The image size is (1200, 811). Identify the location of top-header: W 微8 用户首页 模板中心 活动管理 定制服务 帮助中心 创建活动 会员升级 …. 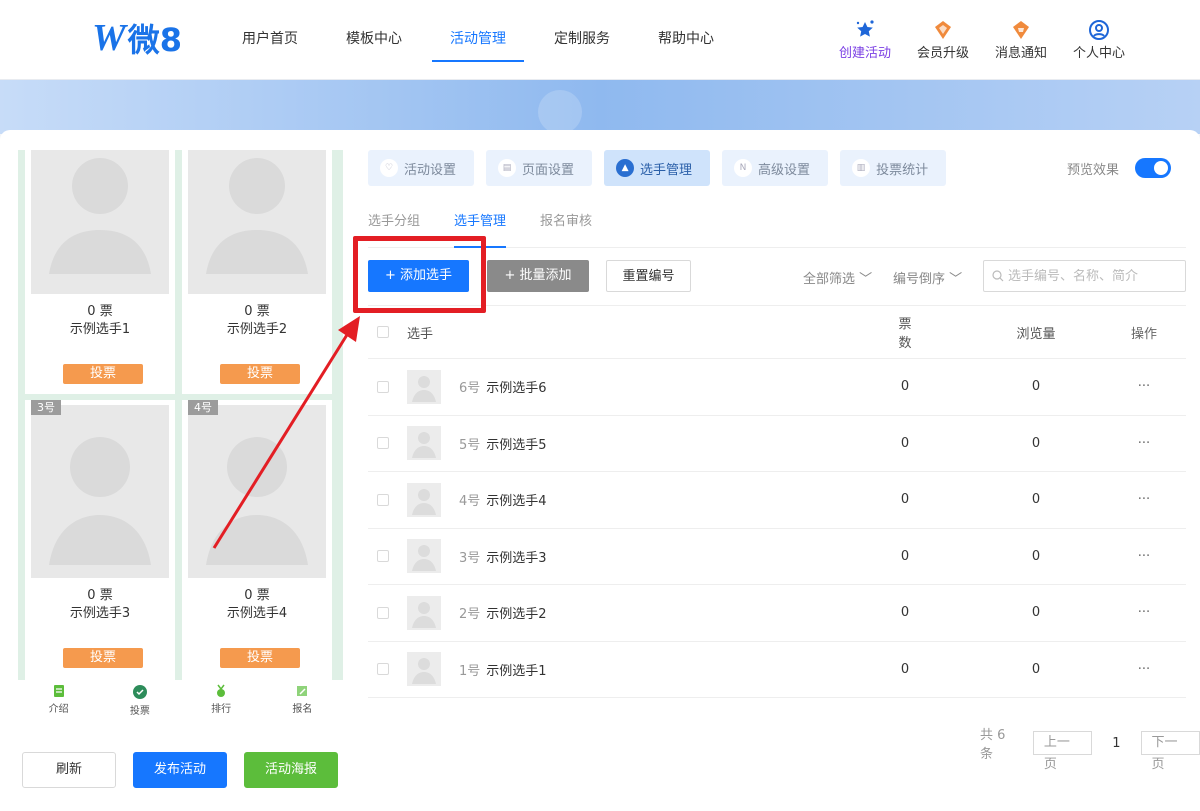
(600, 40).